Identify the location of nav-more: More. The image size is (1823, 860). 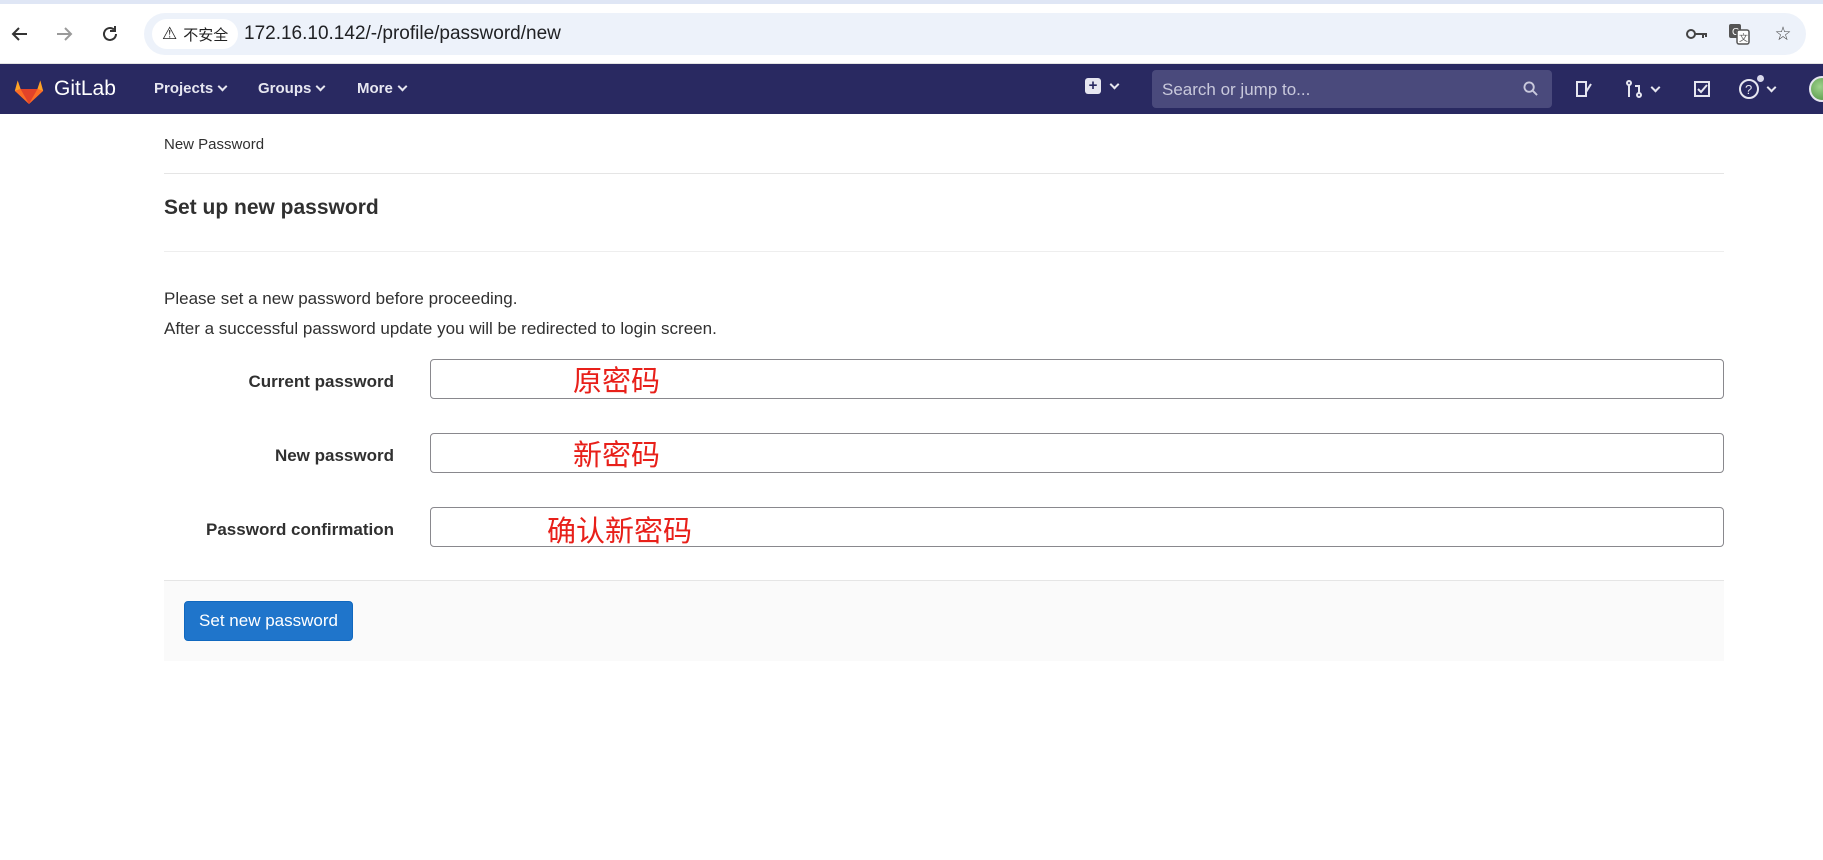
(382, 88).